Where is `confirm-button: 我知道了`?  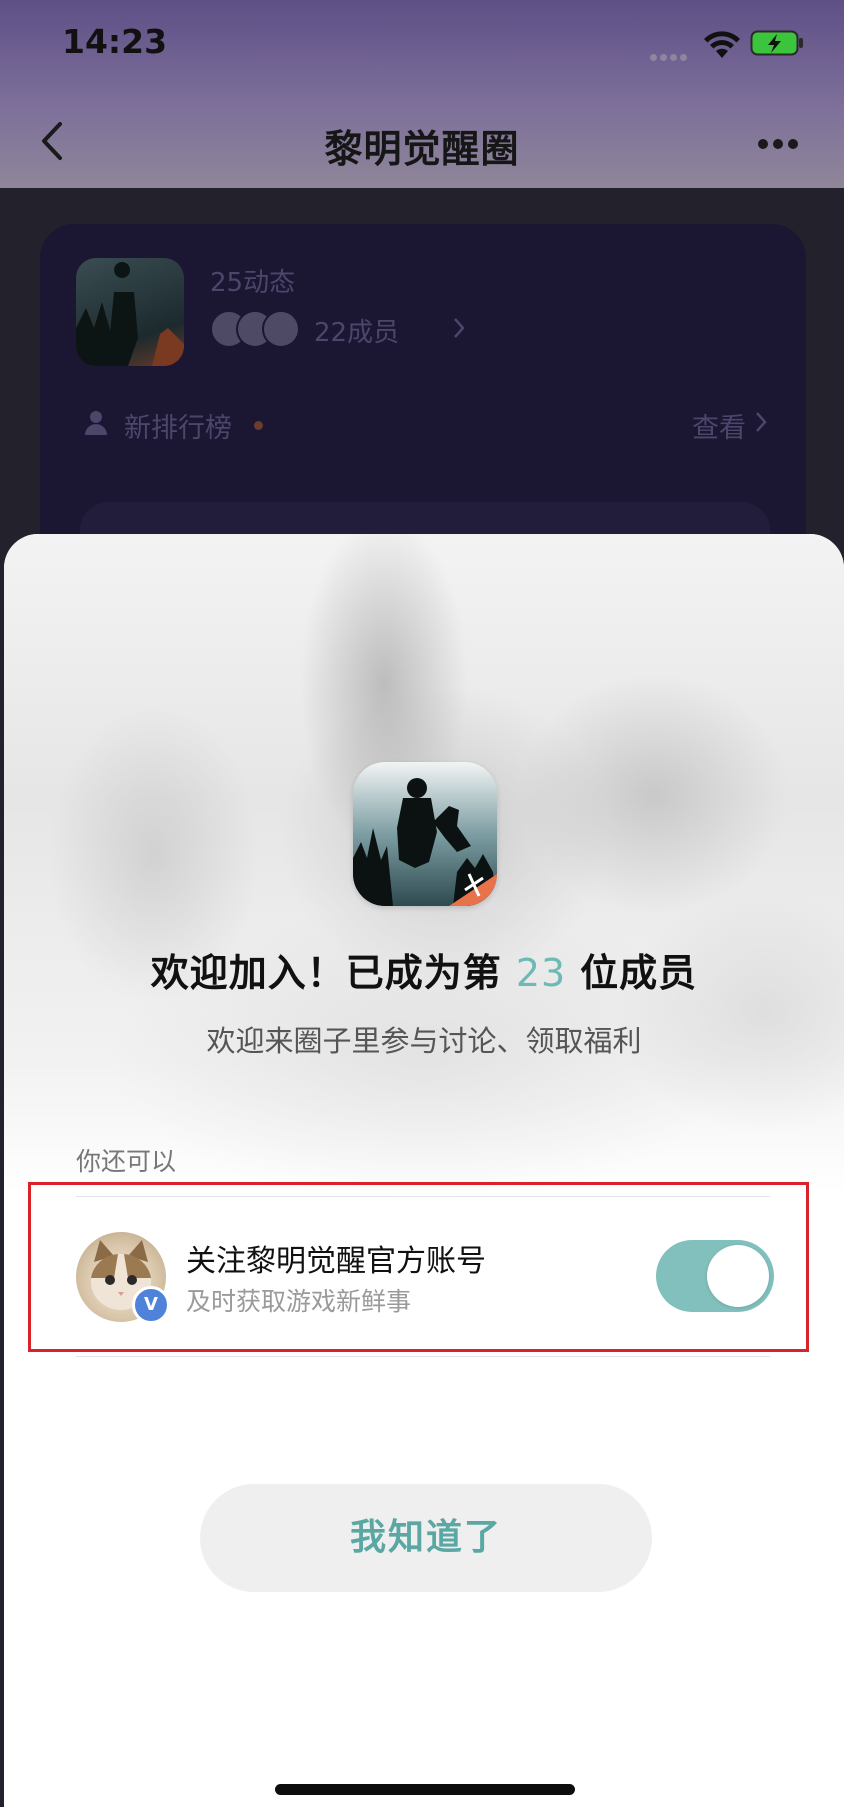 confirm-button: 我知道了 is located at coordinates (426, 1538).